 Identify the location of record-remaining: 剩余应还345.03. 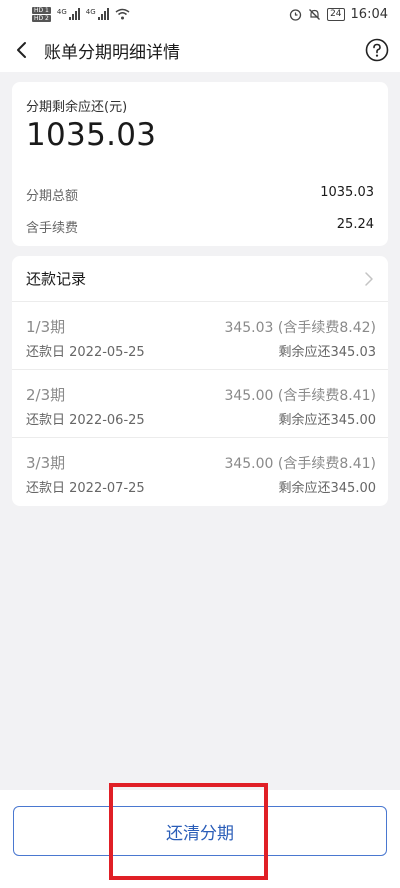
(327, 352).